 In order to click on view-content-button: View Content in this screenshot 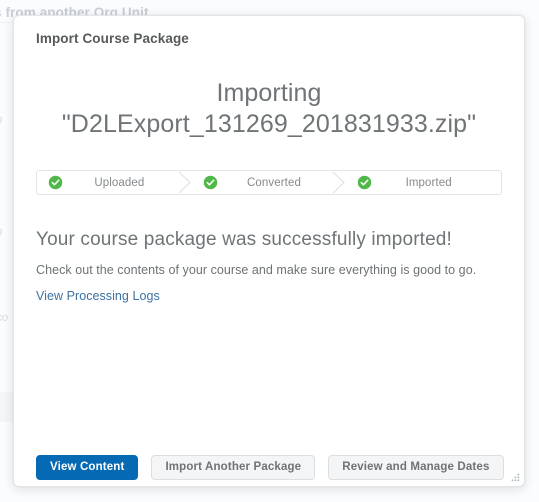, I will do `click(87, 467)`.